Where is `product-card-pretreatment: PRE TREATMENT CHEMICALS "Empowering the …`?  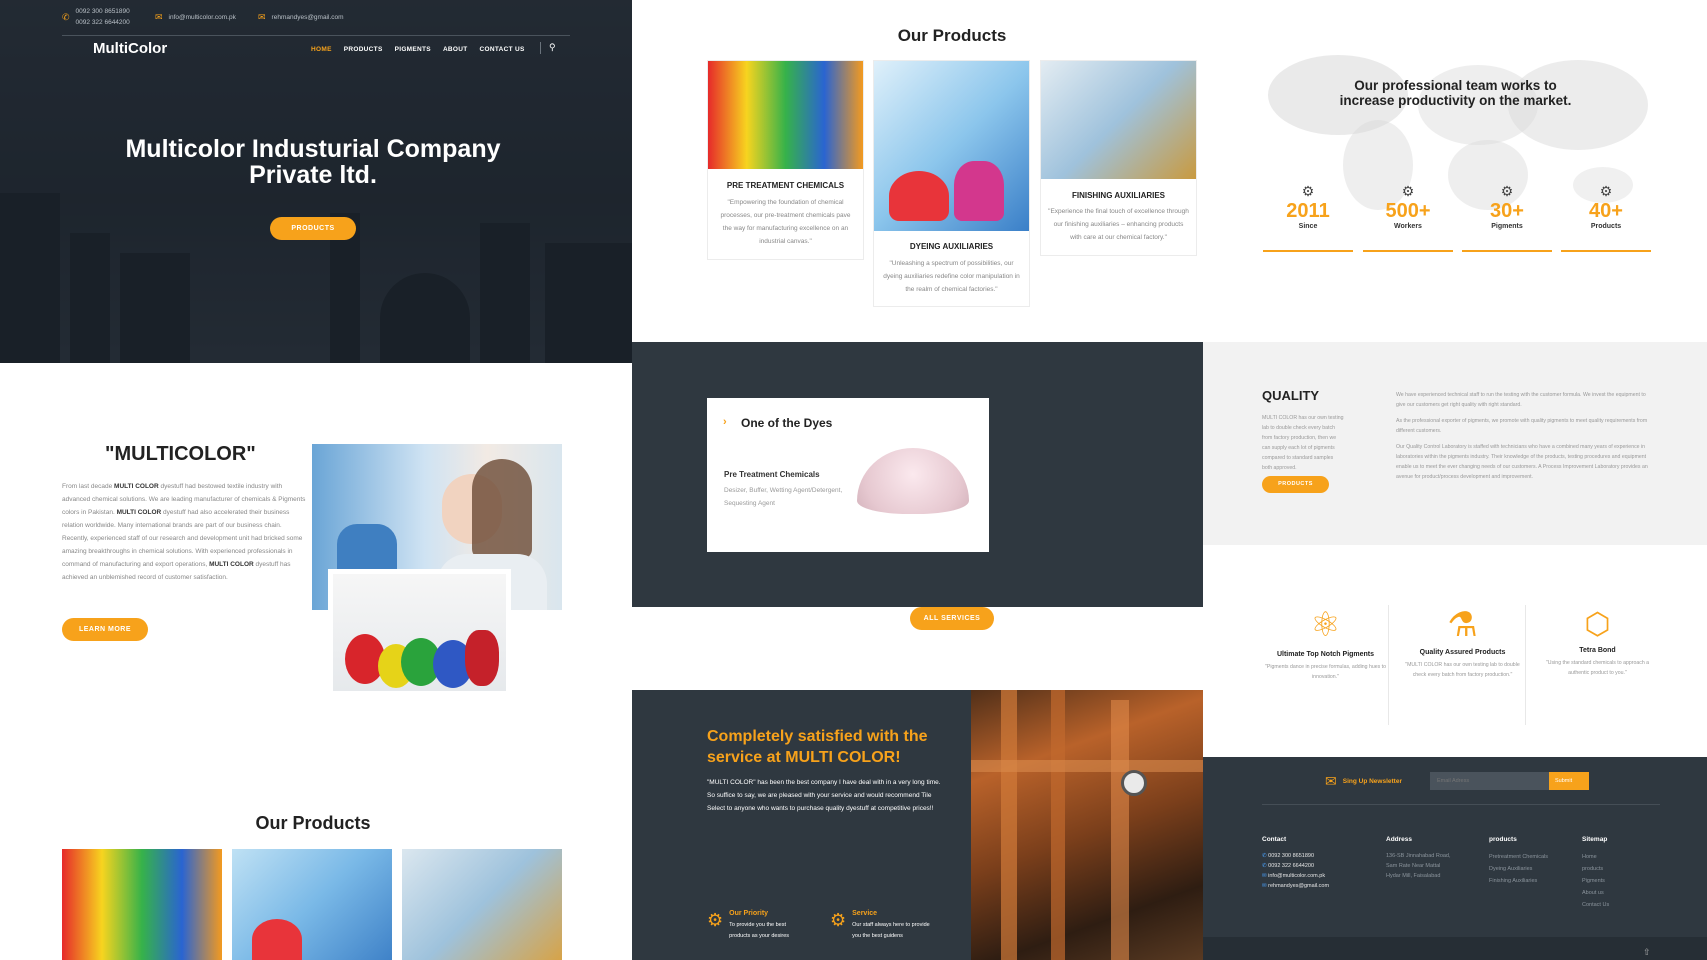
product-card-pretreatment: PRE TREATMENT CHEMICALS "Empowering the … is located at coordinates (785, 160).